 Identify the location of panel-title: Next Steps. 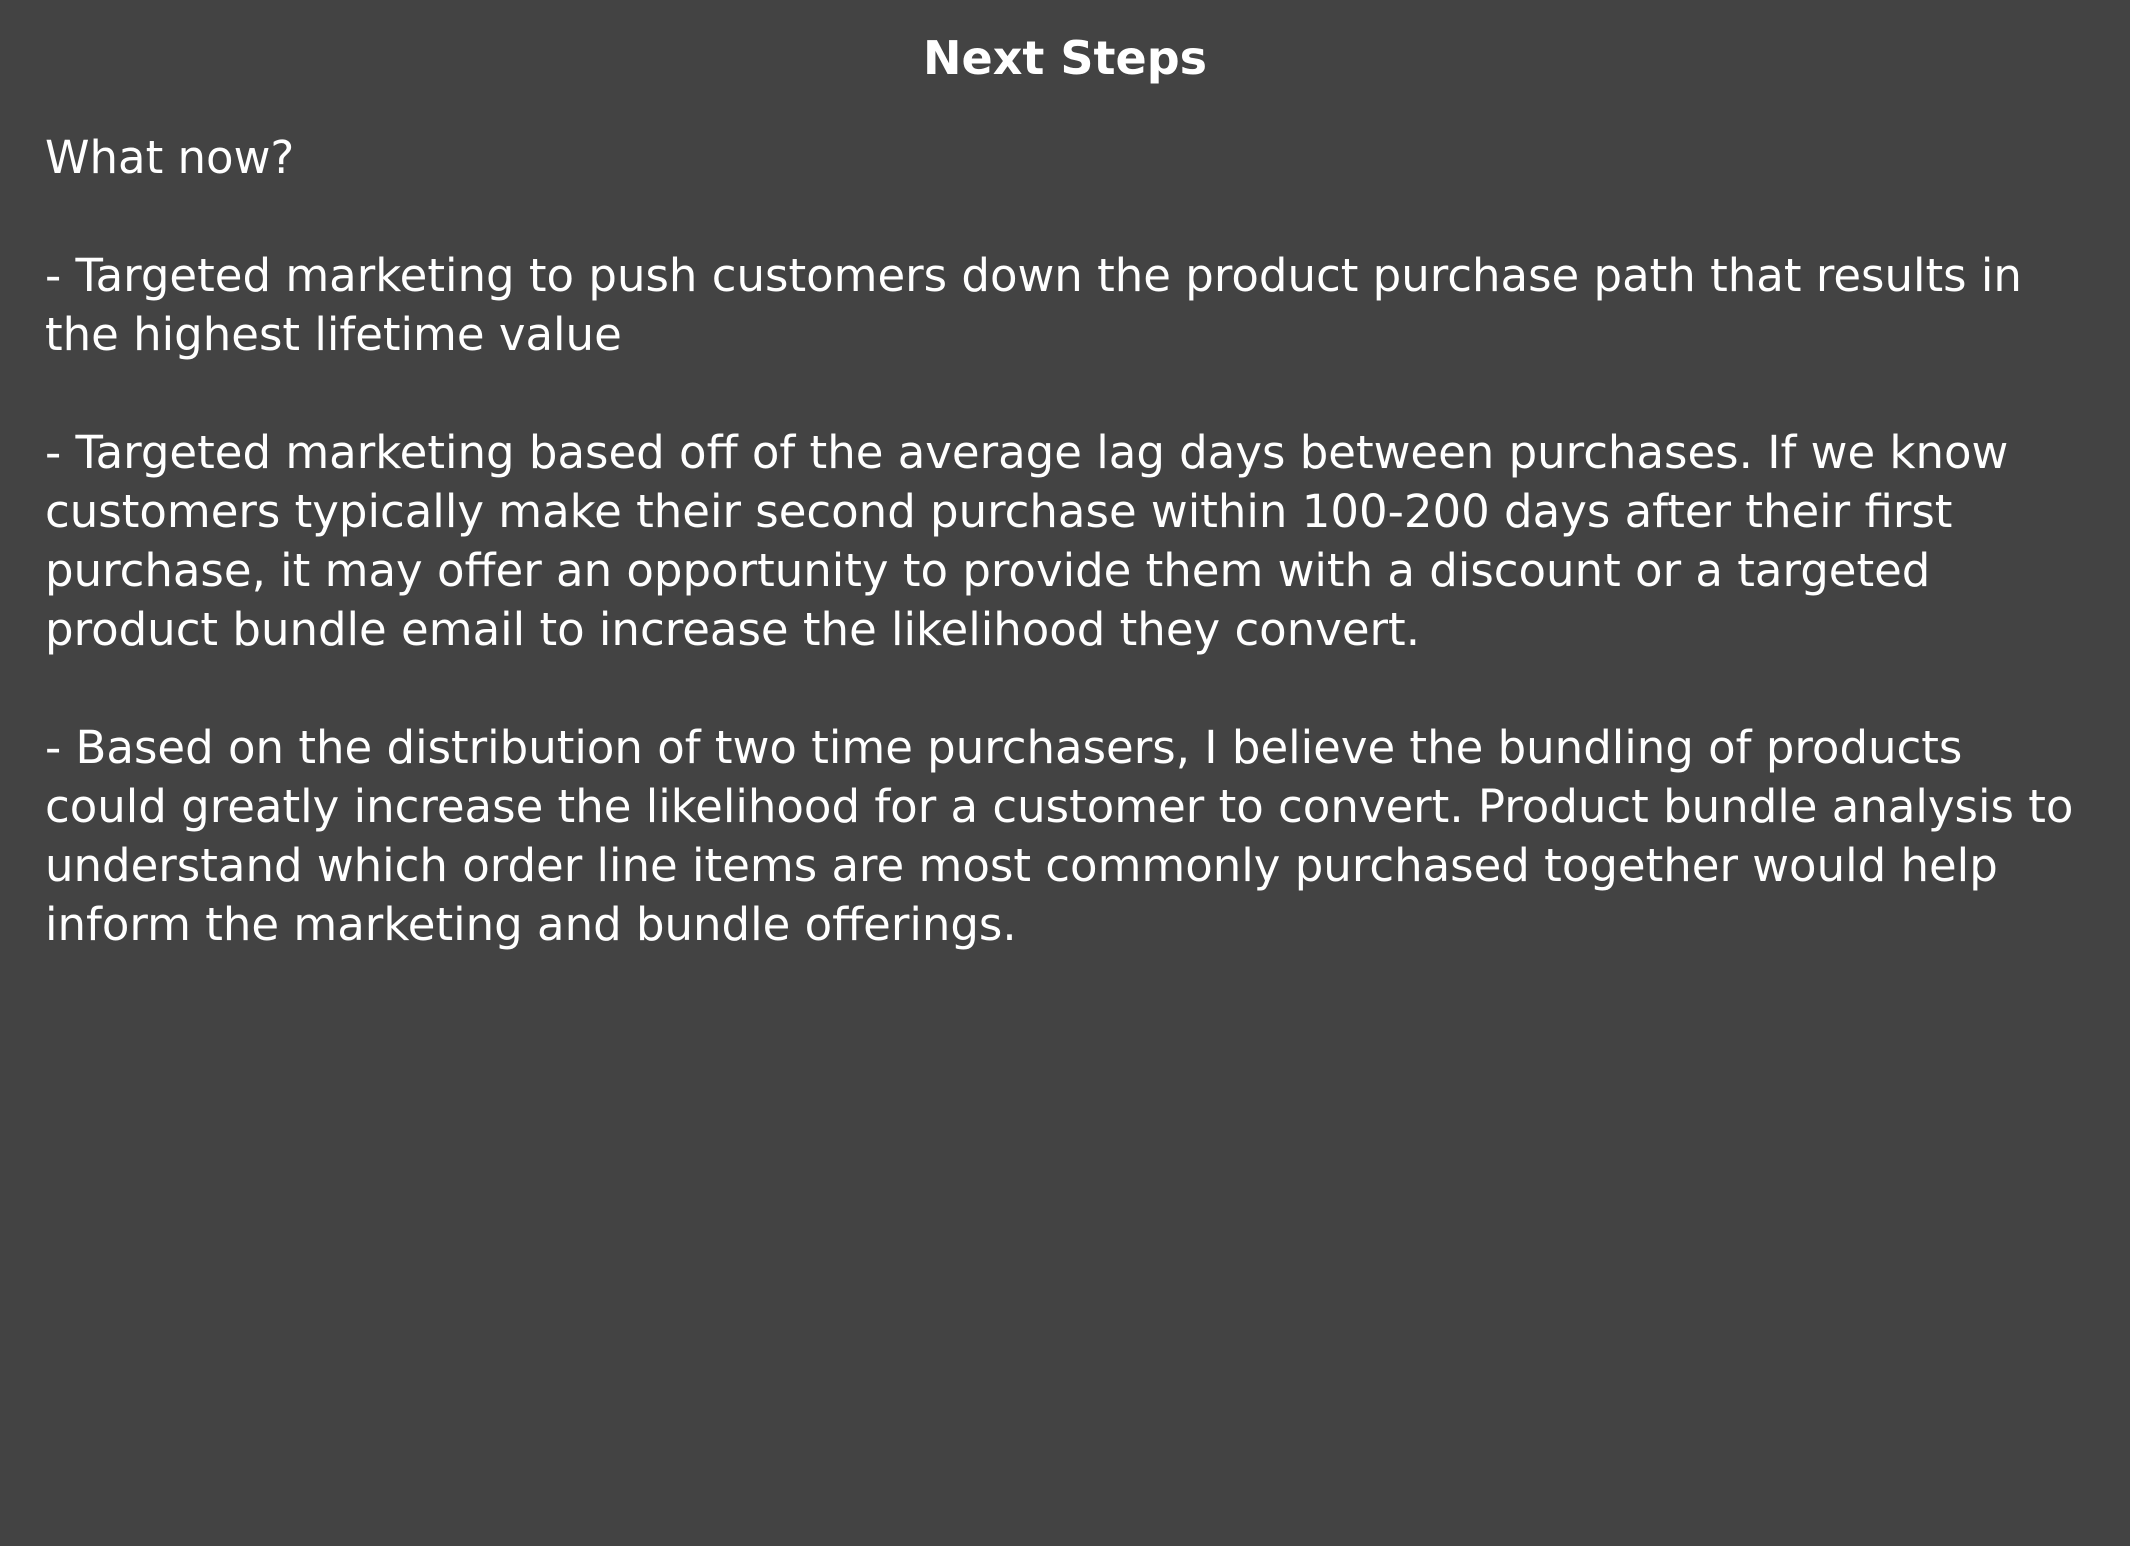
(1065, 58).